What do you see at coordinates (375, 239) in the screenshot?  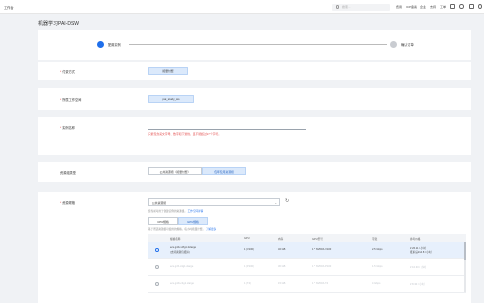 I see `col-bandwidth: 带宽` at bounding box center [375, 239].